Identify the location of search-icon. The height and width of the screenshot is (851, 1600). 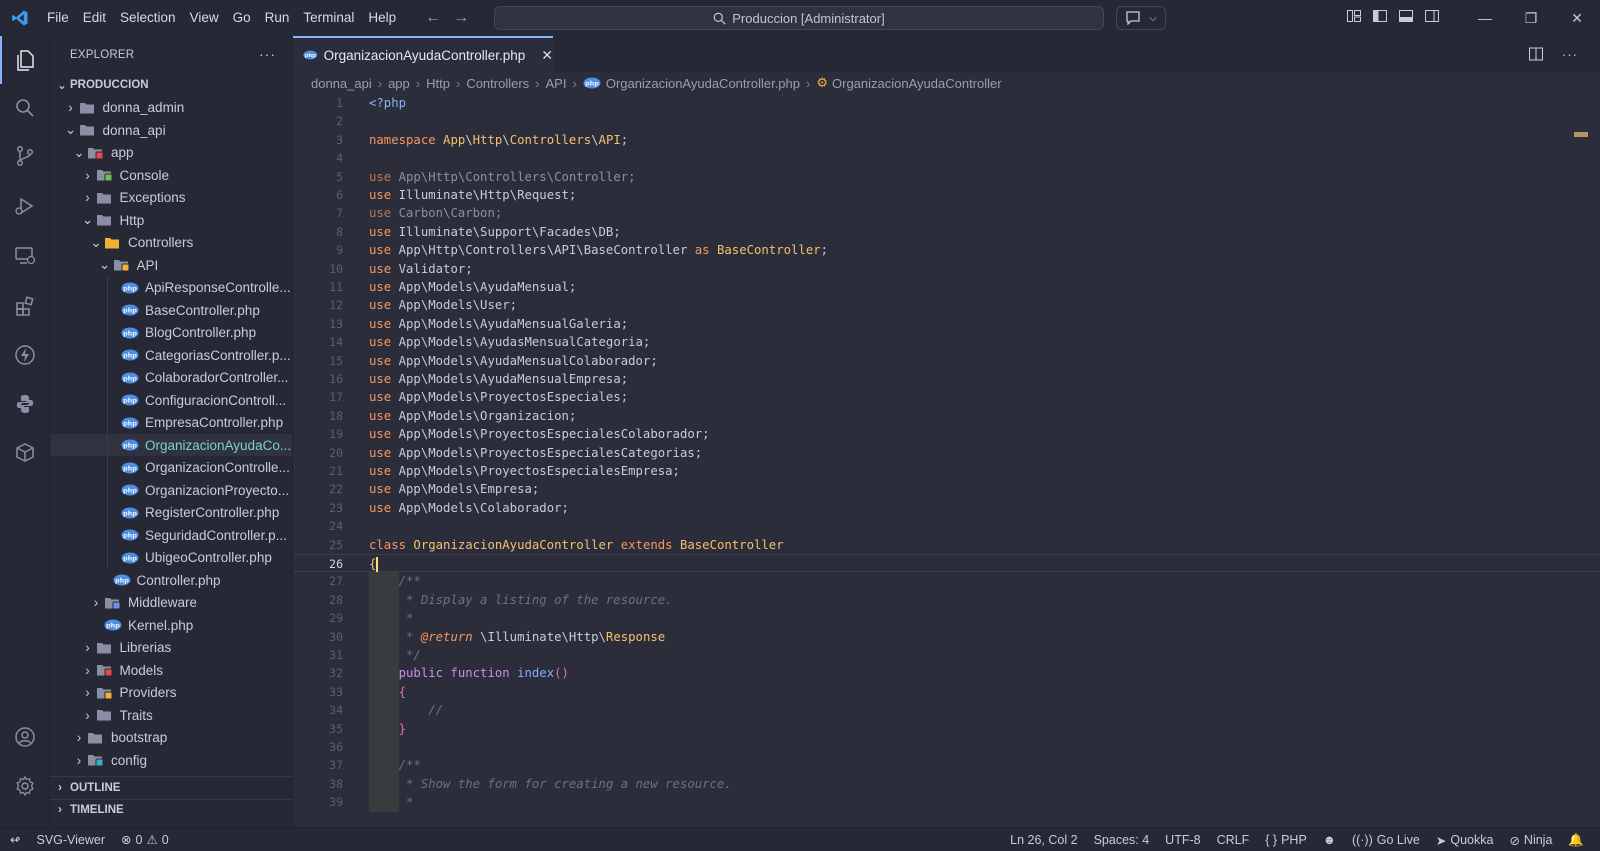
(25, 108).